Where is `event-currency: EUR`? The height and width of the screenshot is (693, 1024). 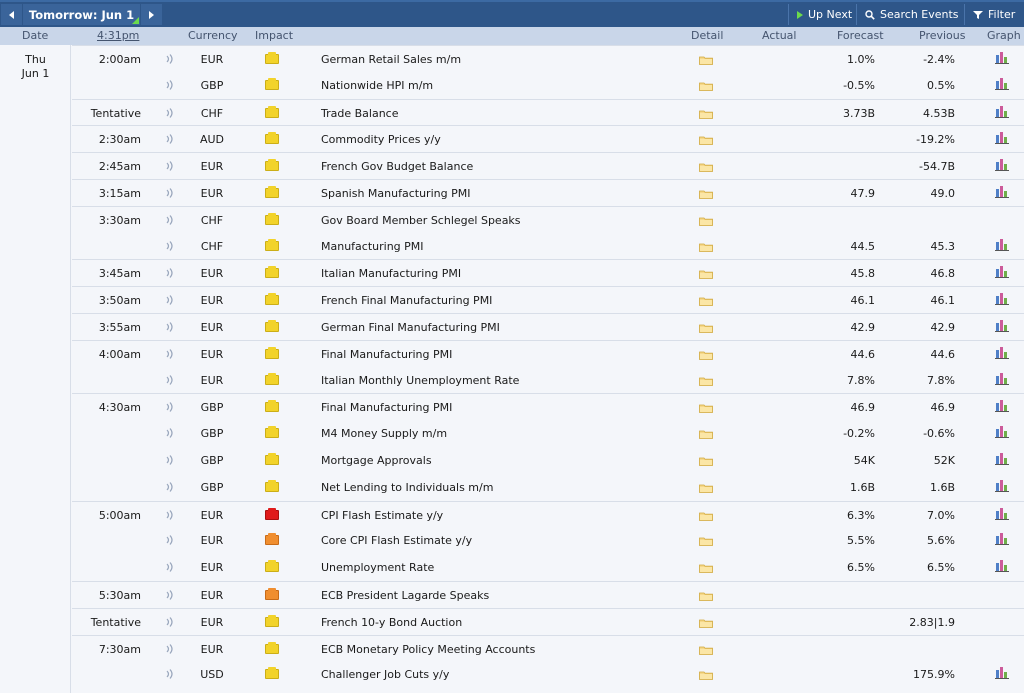
event-currency: EUR is located at coordinates (212, 301).